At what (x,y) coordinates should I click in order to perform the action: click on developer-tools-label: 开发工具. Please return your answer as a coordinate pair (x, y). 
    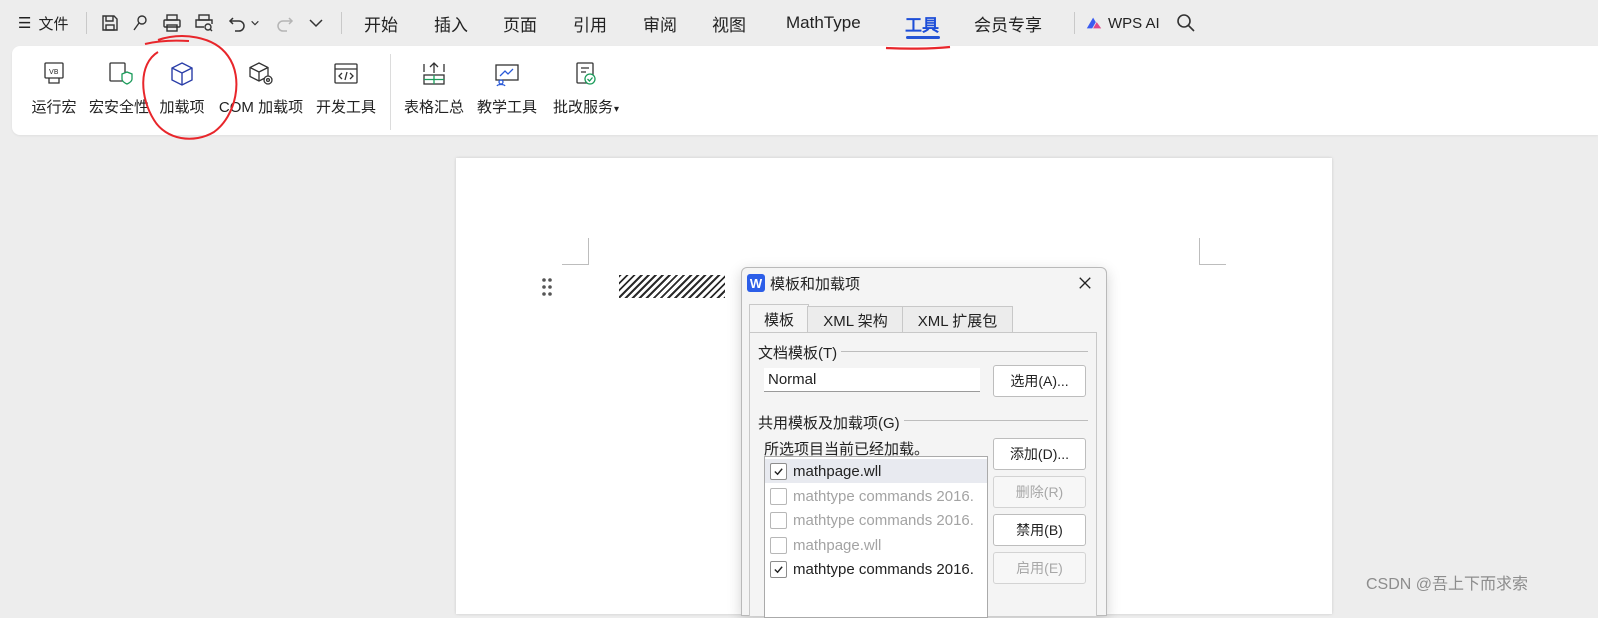
    Looking at the image, I should click on (345, 107).